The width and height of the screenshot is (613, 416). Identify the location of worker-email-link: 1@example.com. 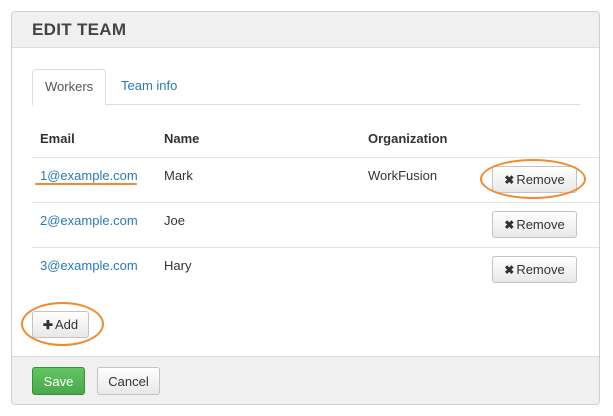
(89, 175).